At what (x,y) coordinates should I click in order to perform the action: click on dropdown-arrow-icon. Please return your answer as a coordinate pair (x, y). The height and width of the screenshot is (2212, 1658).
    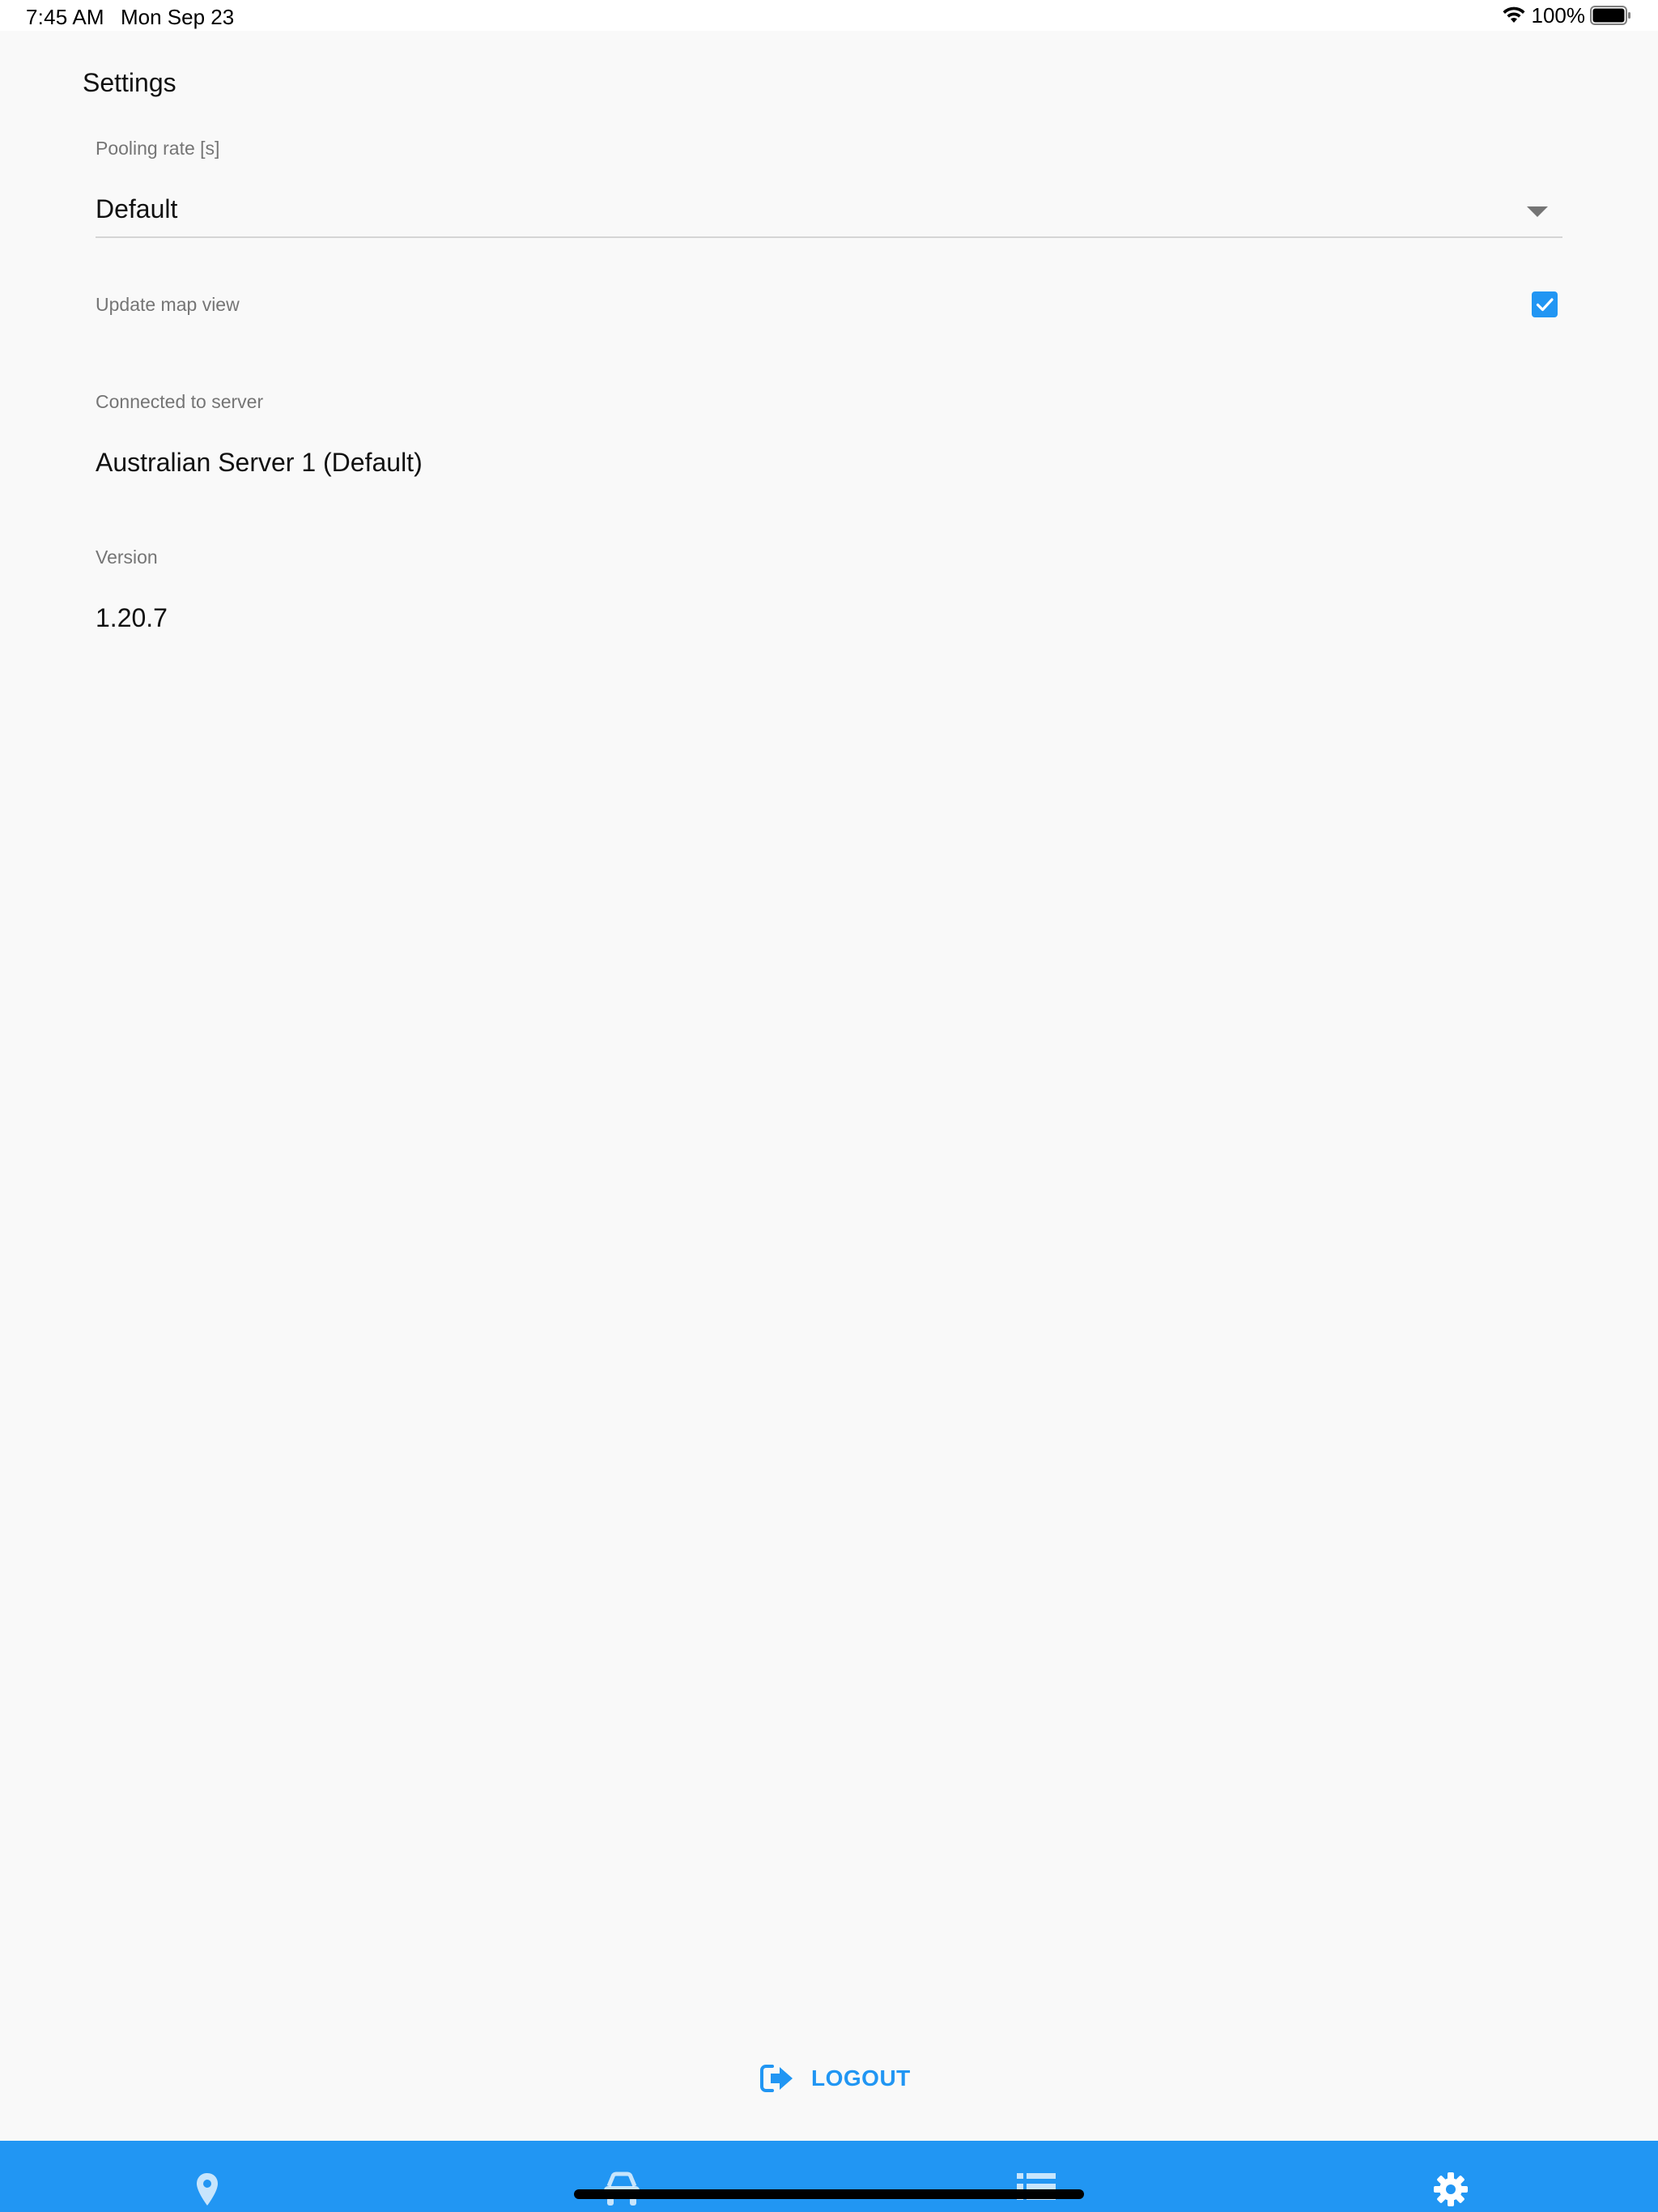
    Looking at the image, I should click on (1537, 211).